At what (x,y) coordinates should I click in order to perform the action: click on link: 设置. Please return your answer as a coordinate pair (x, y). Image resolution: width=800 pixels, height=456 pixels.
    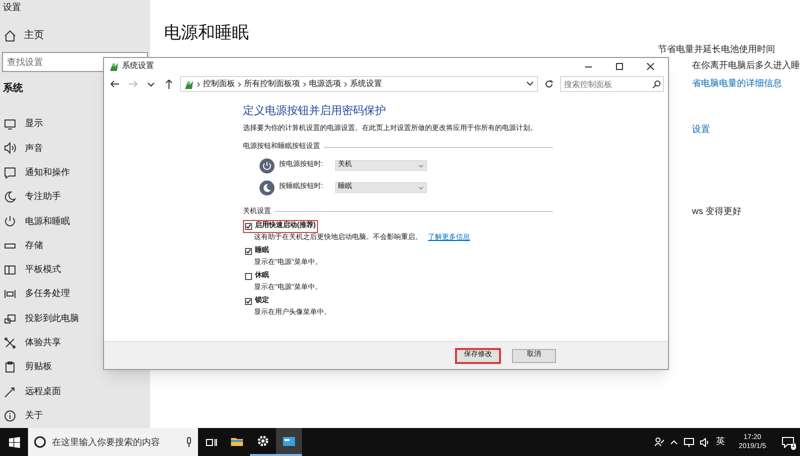
    Looking at the image, I should click on (746, 129).